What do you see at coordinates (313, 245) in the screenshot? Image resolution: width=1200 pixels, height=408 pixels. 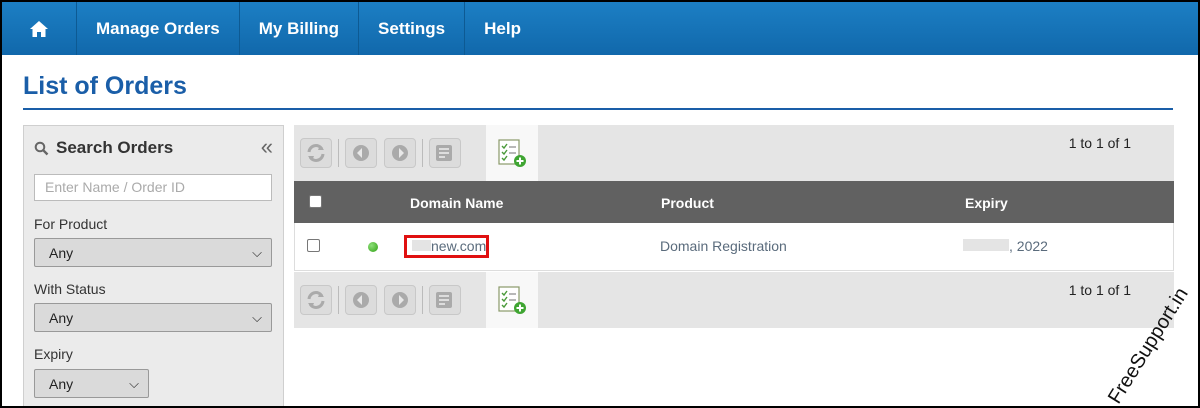 I see `row-checkbox` at bounding box center [313, 245].